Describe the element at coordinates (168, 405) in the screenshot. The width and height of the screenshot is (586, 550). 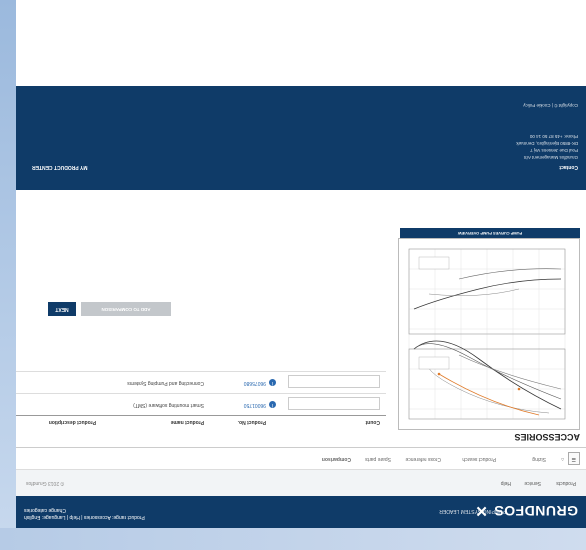
I see `product-description: Smart mounting software (SMT)` at that location.